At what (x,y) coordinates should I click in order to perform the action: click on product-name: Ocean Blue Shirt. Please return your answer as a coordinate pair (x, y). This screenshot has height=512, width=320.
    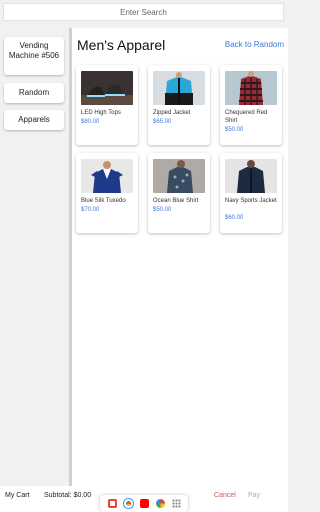
    Looking at the image, I should click on (176, 201).